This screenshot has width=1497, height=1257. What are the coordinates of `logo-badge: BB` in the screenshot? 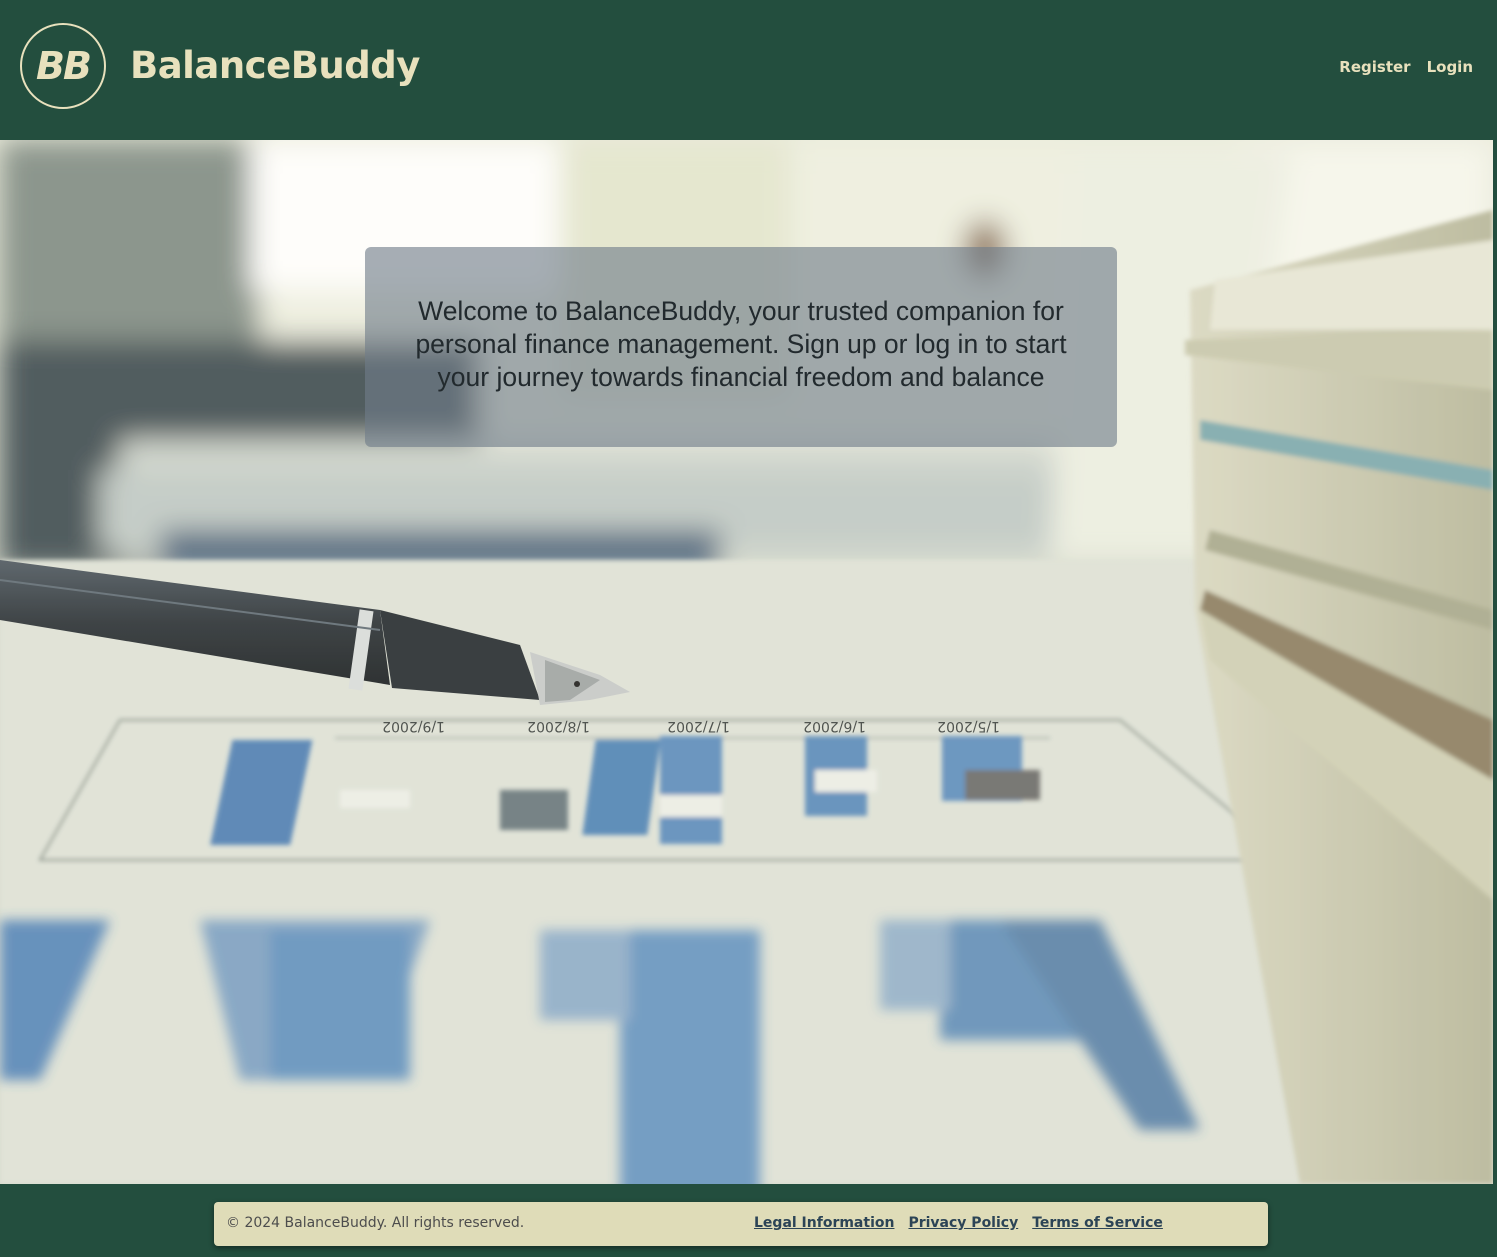 It's located at (63, 66).